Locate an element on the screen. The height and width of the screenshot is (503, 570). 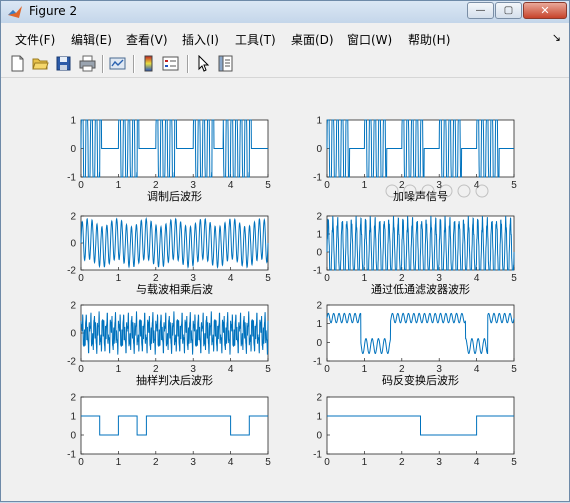
window-title: Figure 2 is located at coordinates (53, 11).